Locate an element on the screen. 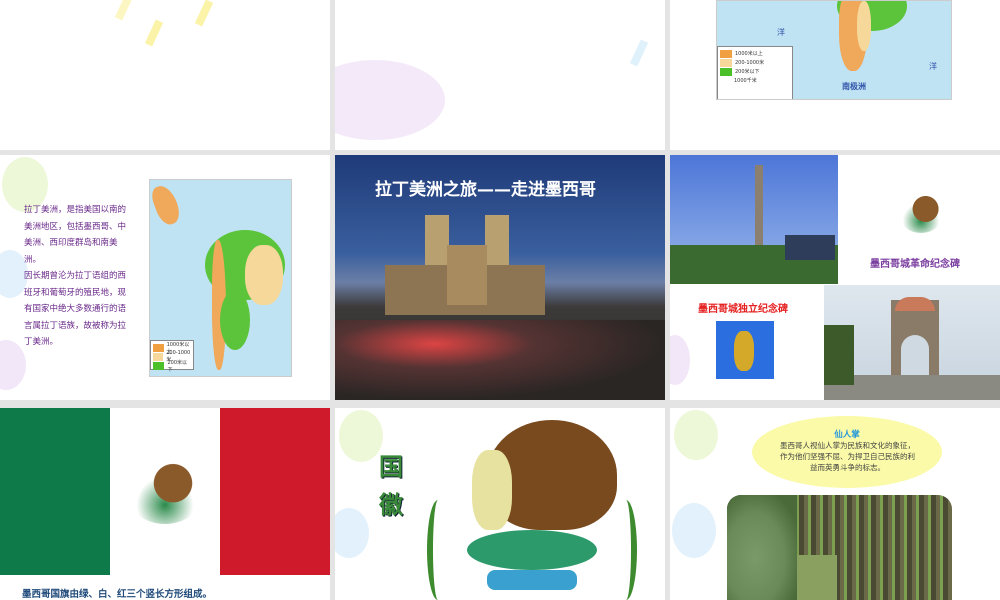  independence-monument-photo is located at coordinates (754, 219).